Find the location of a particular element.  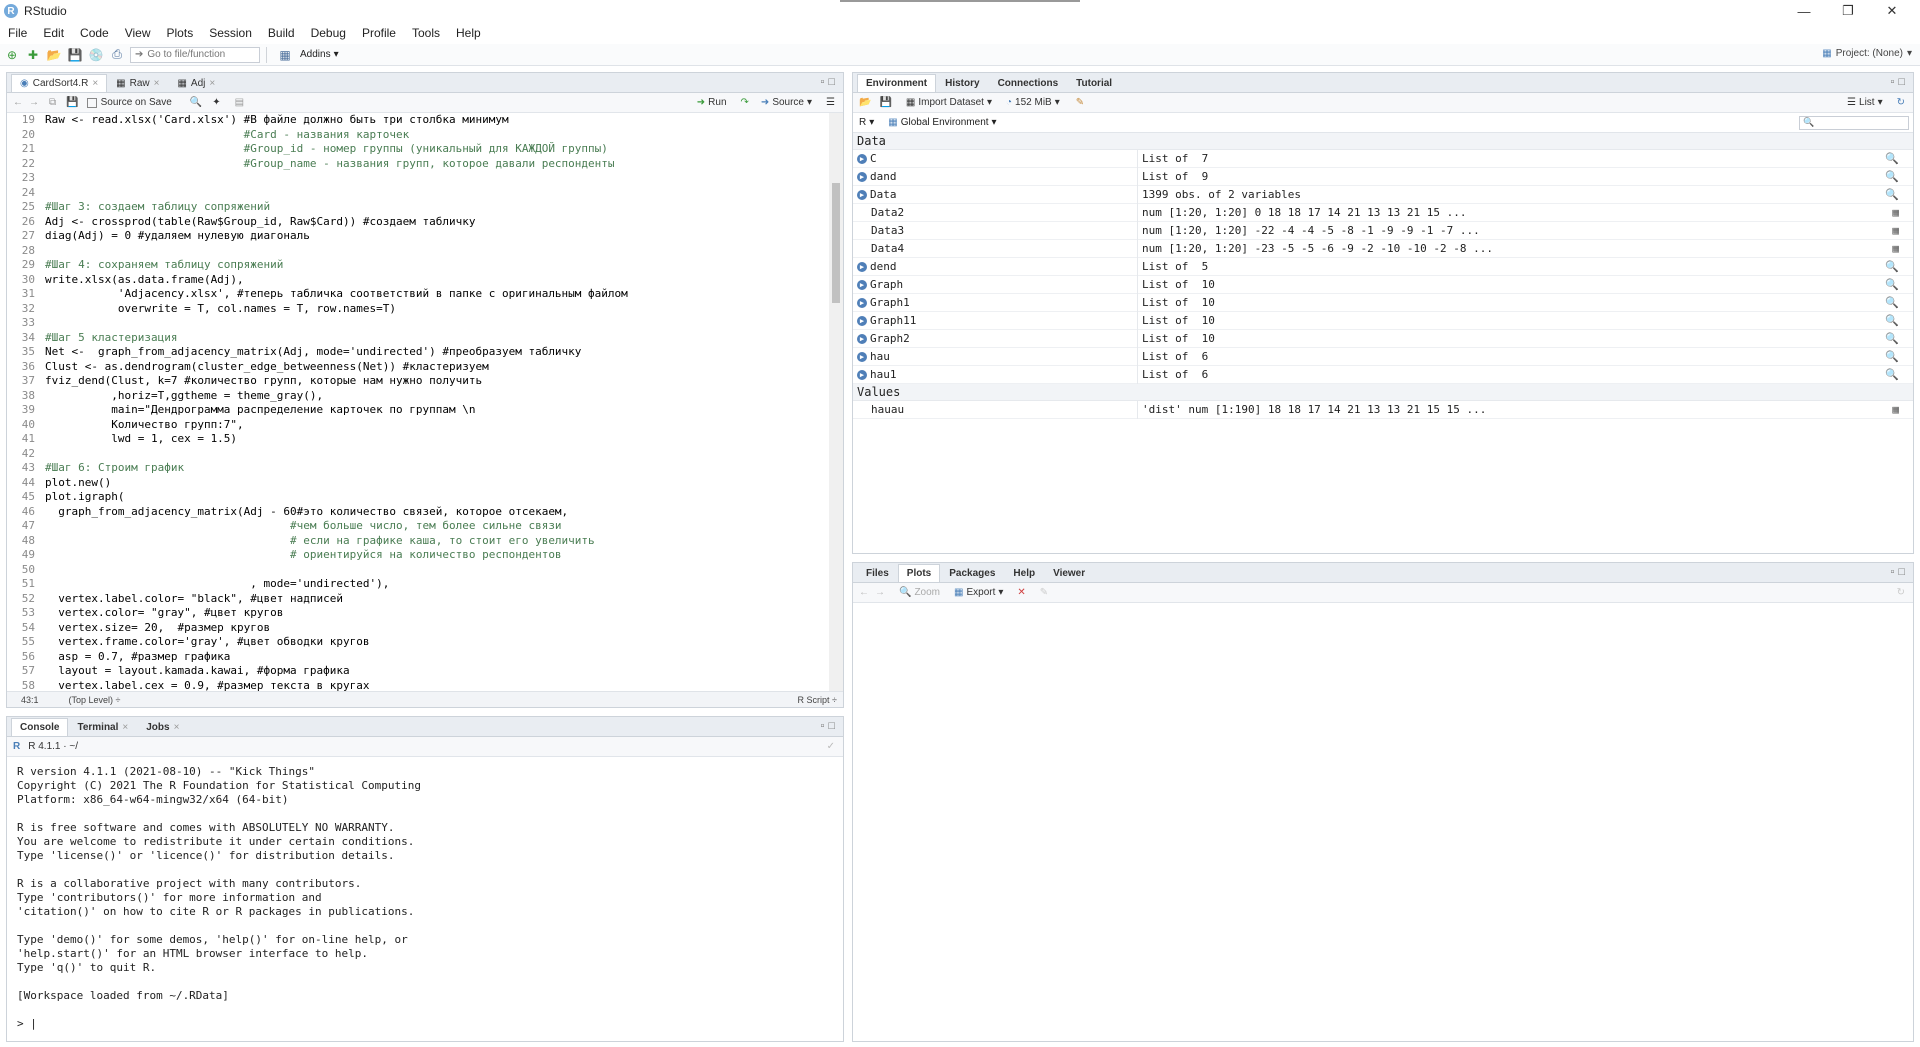

remove-plot-icon: ✕ is located at coordinates (1021, 592).